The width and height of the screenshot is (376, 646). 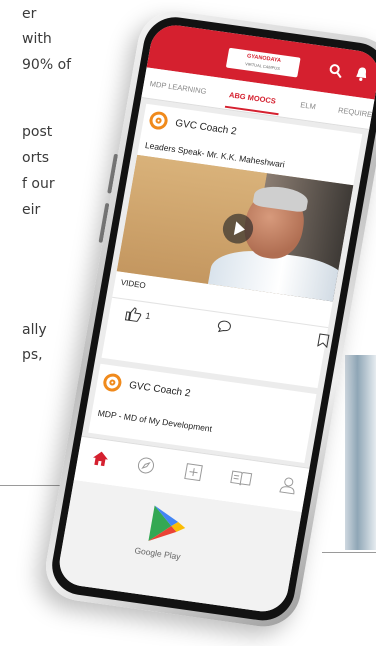 I want to click on article-line: post, so click(x=37, y=132).